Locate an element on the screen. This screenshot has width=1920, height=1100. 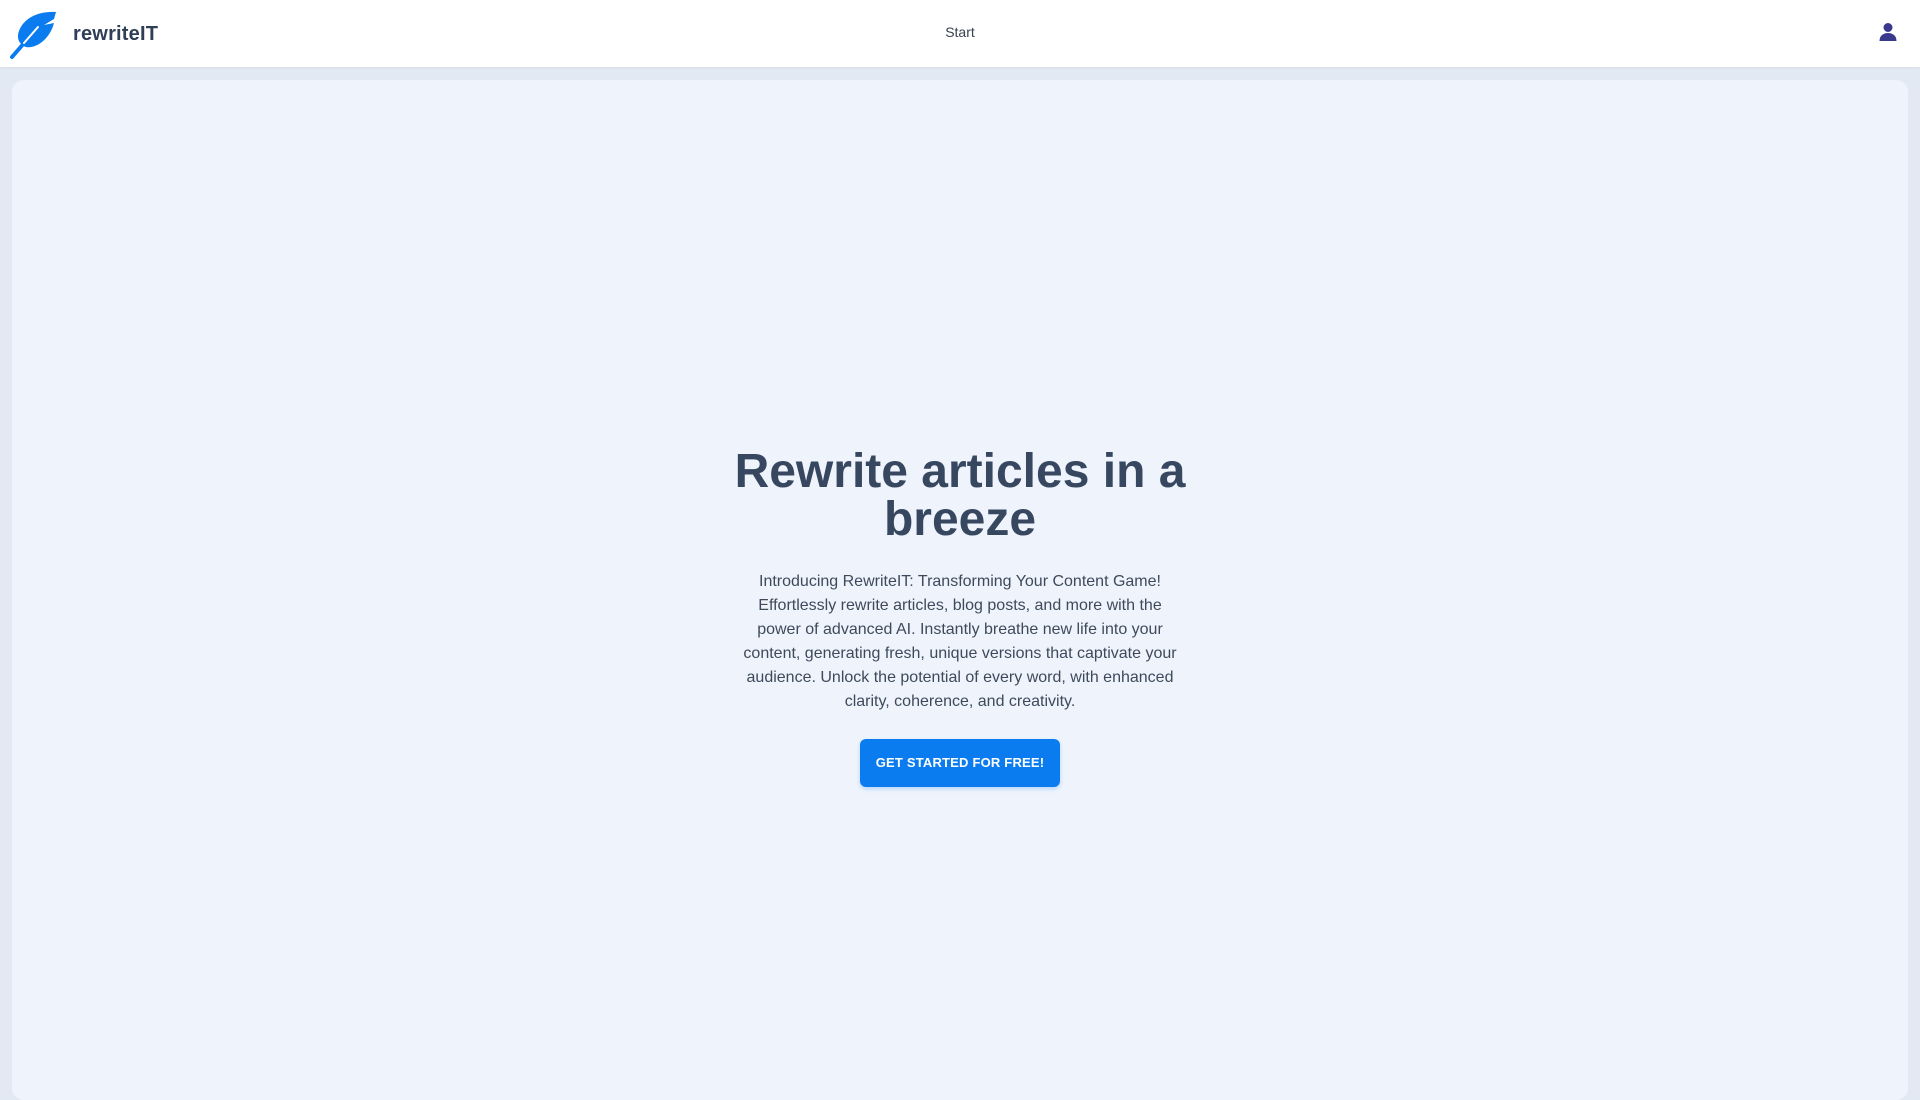
user-account-button is located at coordinates (1888, 32).